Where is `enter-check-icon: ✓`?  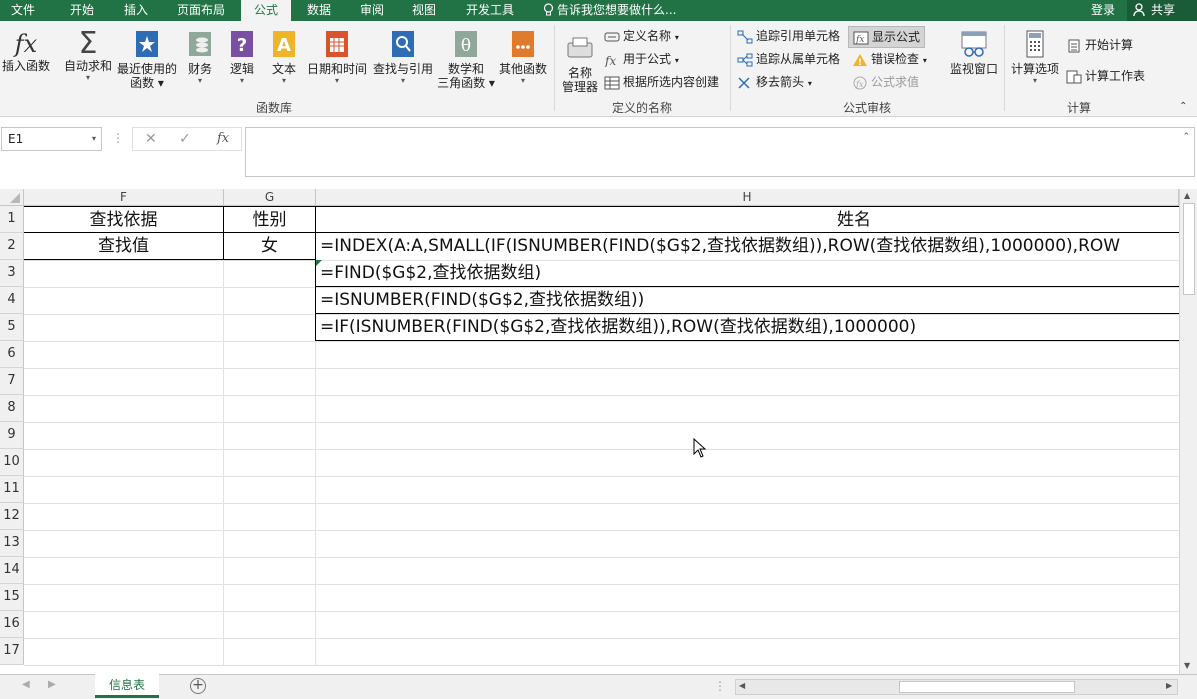 enter-check-icon: ✓ is located at coordinates (185, 139).